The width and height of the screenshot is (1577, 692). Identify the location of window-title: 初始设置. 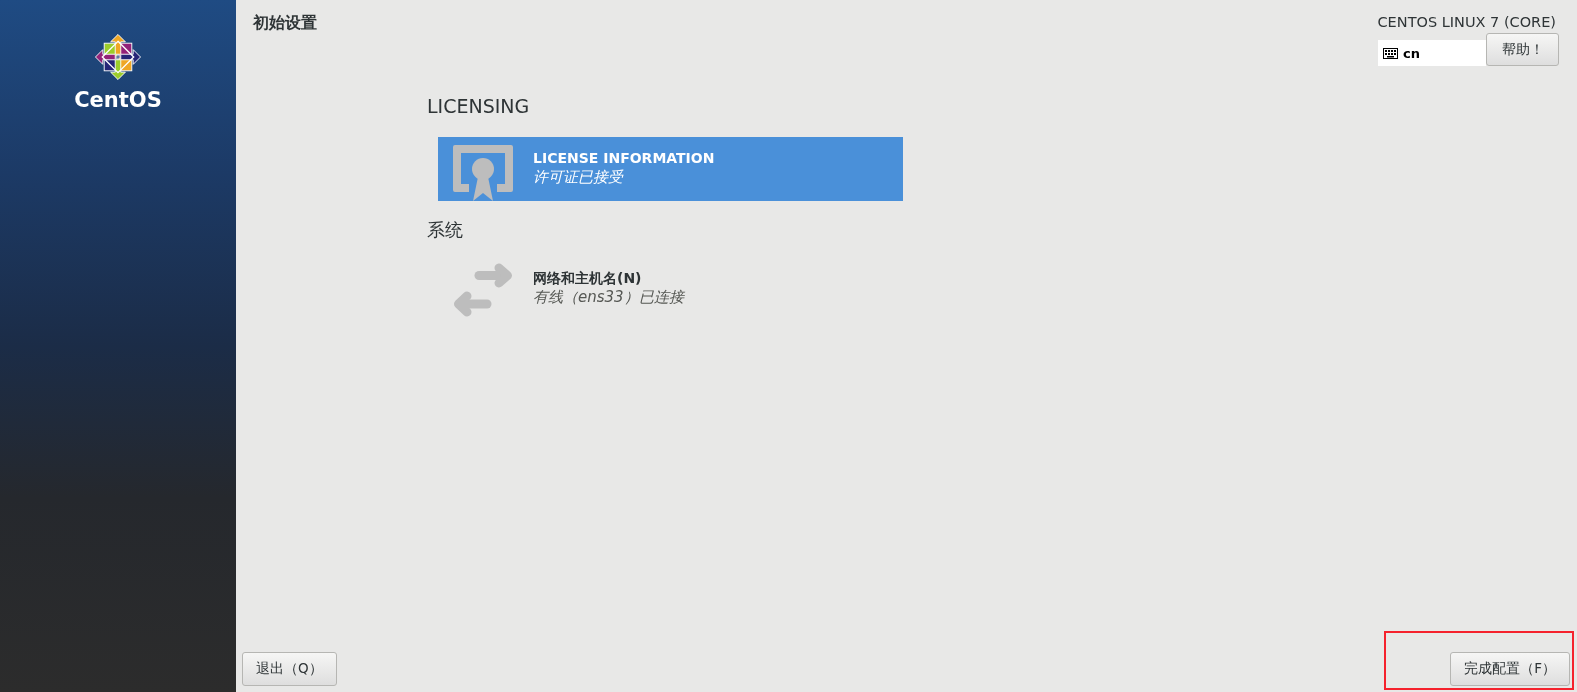
(285, 22).